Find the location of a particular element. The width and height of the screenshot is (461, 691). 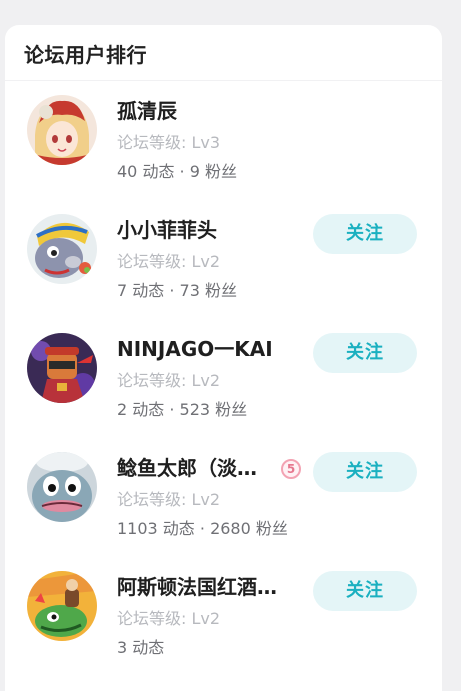

user-name: 孤清辰 is located at coordinates (147, 109).